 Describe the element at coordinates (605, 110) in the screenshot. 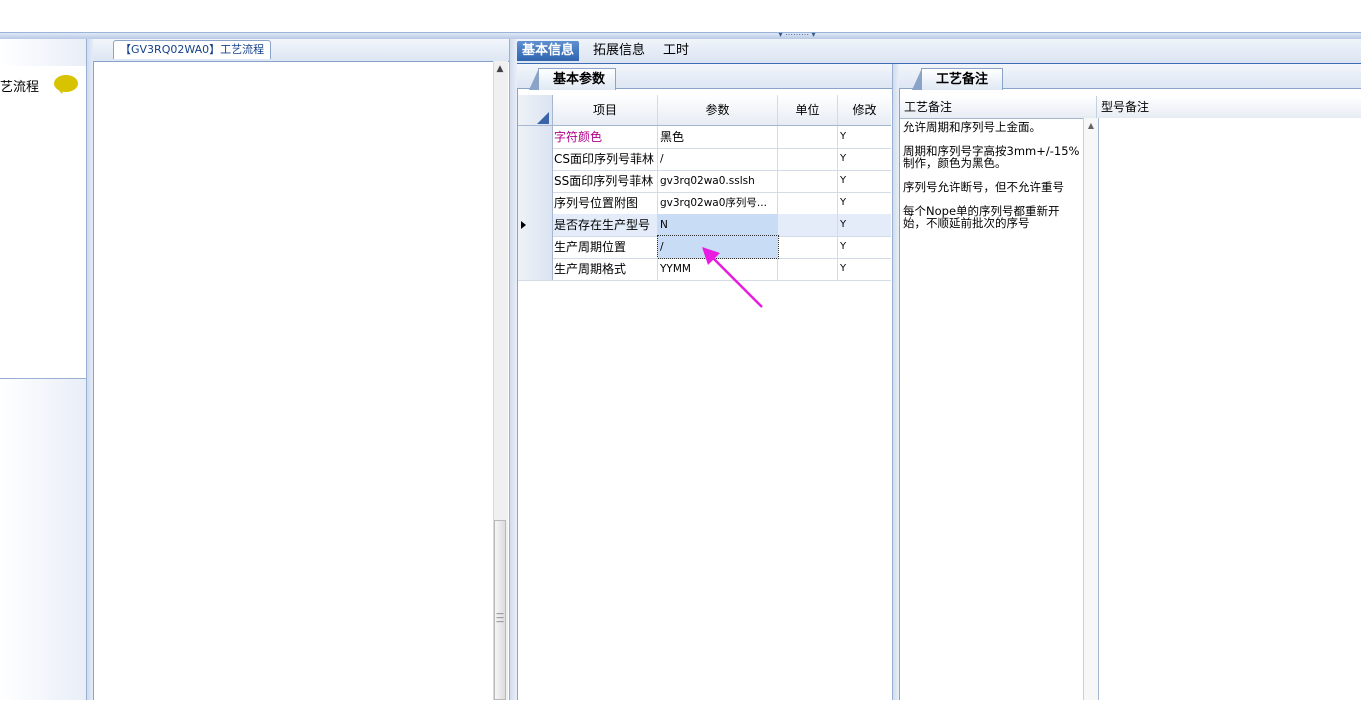

I see `params-col-header: 项目` at that location.